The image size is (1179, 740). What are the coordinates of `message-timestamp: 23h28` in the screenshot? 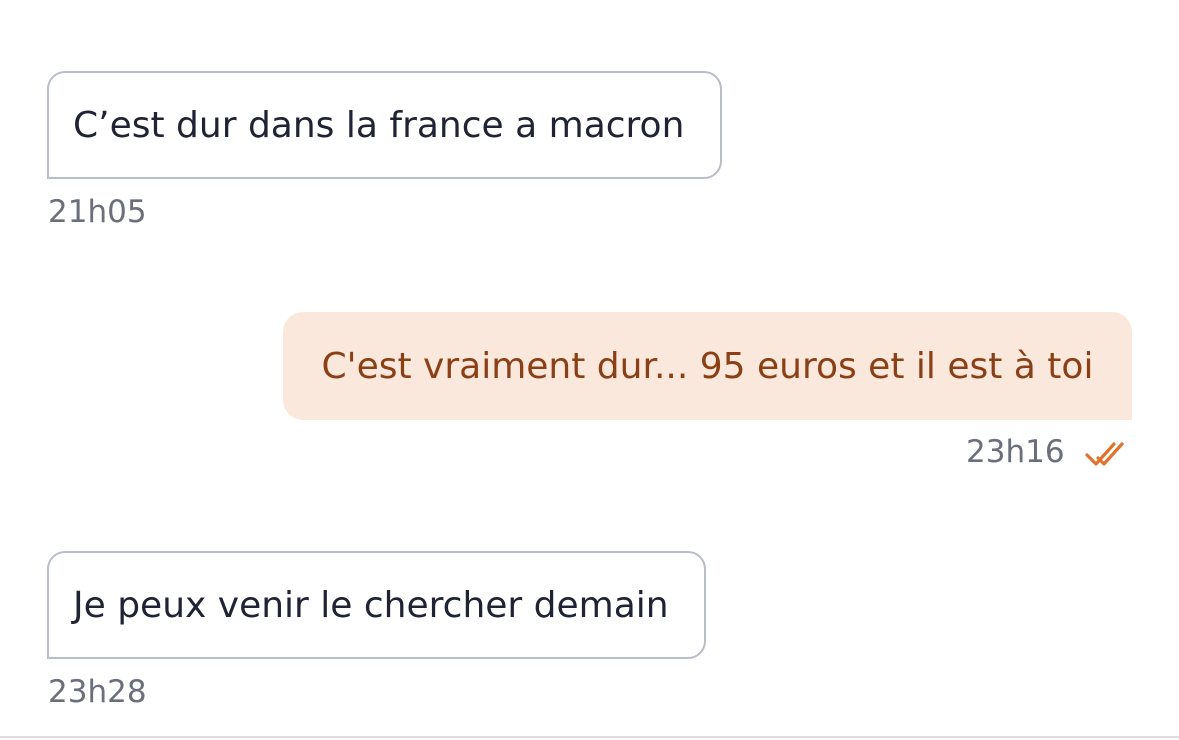 It's located at (97, 692).